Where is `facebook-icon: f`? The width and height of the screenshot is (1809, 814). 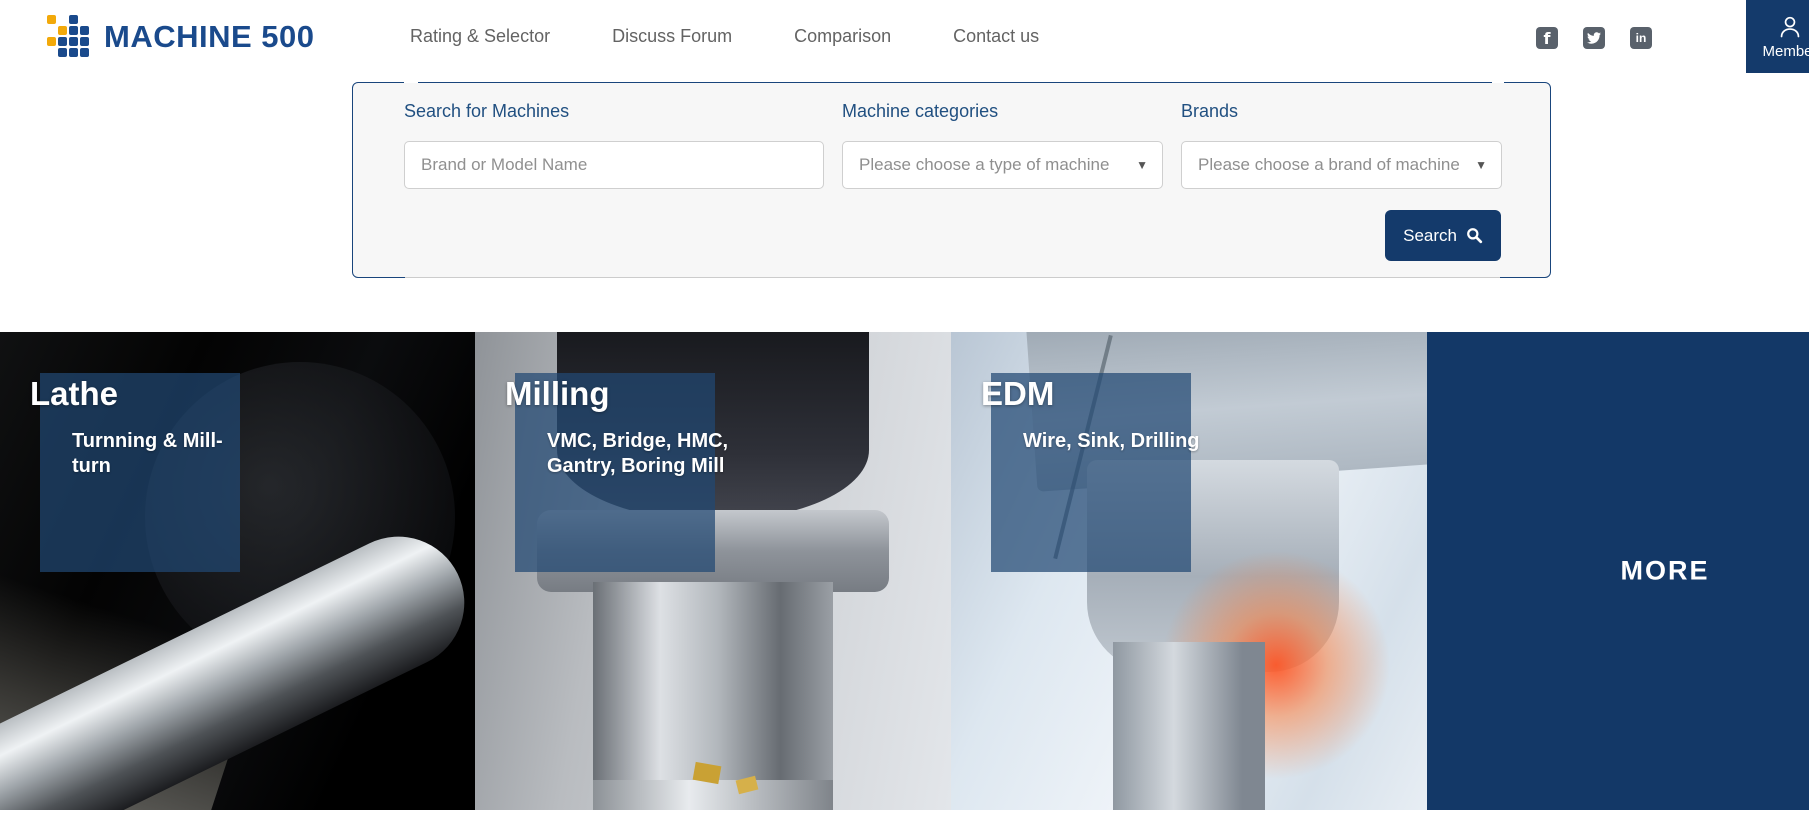 facebook-icon: f is located at coordinates (1547, 38).